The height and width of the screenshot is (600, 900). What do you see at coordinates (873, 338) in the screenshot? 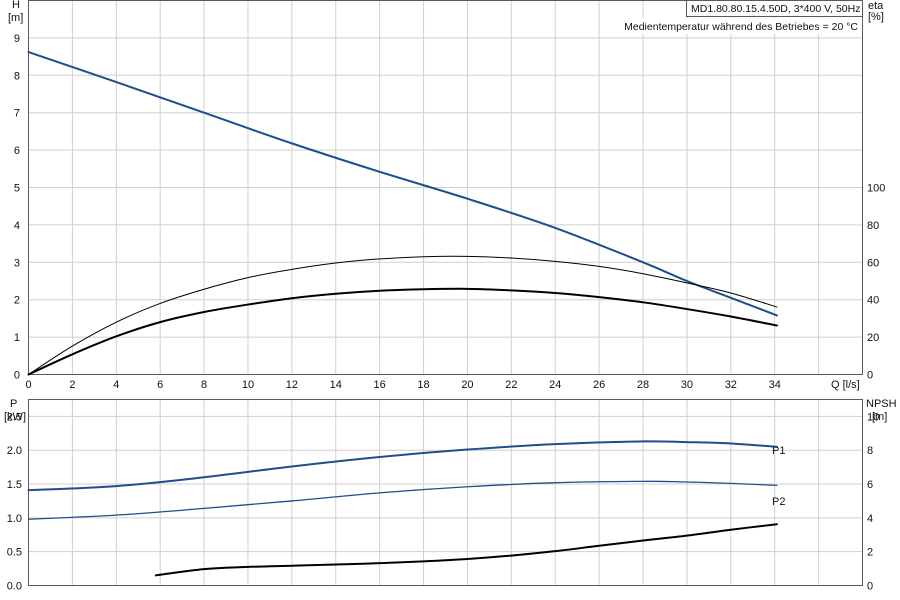
I see `eta-tick-label: 20` at bounding box center [873, 338].